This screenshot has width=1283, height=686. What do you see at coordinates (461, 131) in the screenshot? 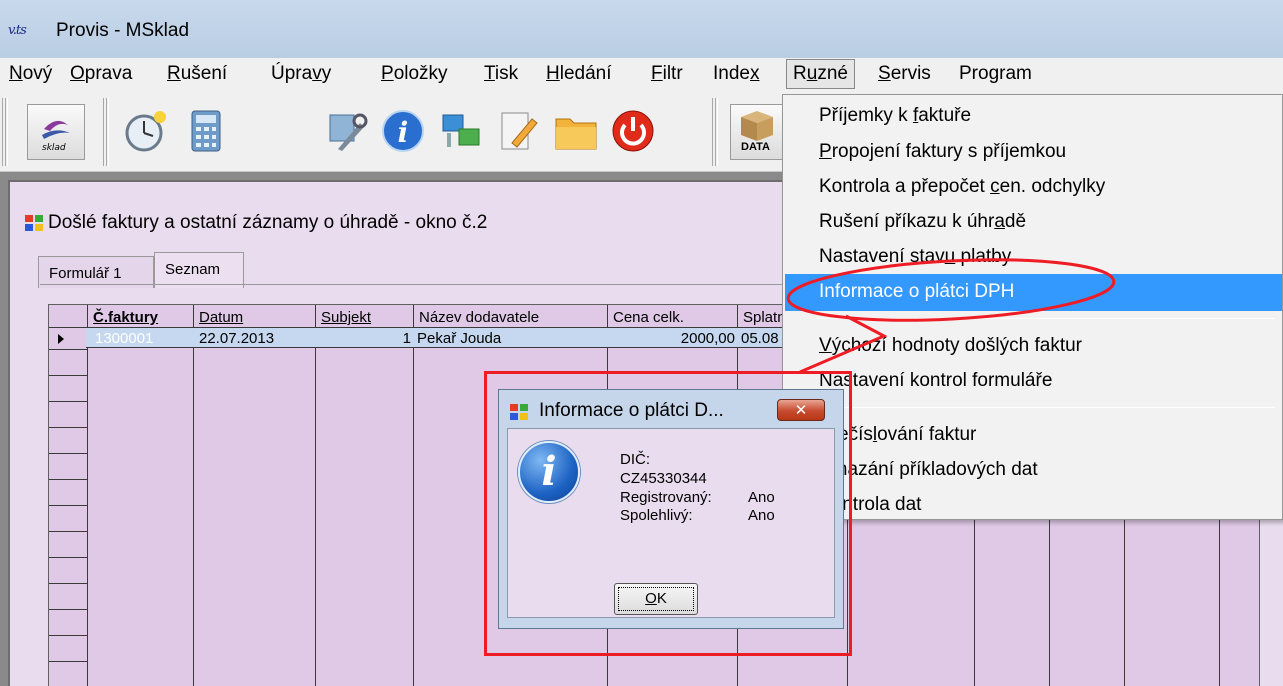
I see `network-icon` at bounding box center [461, 131].